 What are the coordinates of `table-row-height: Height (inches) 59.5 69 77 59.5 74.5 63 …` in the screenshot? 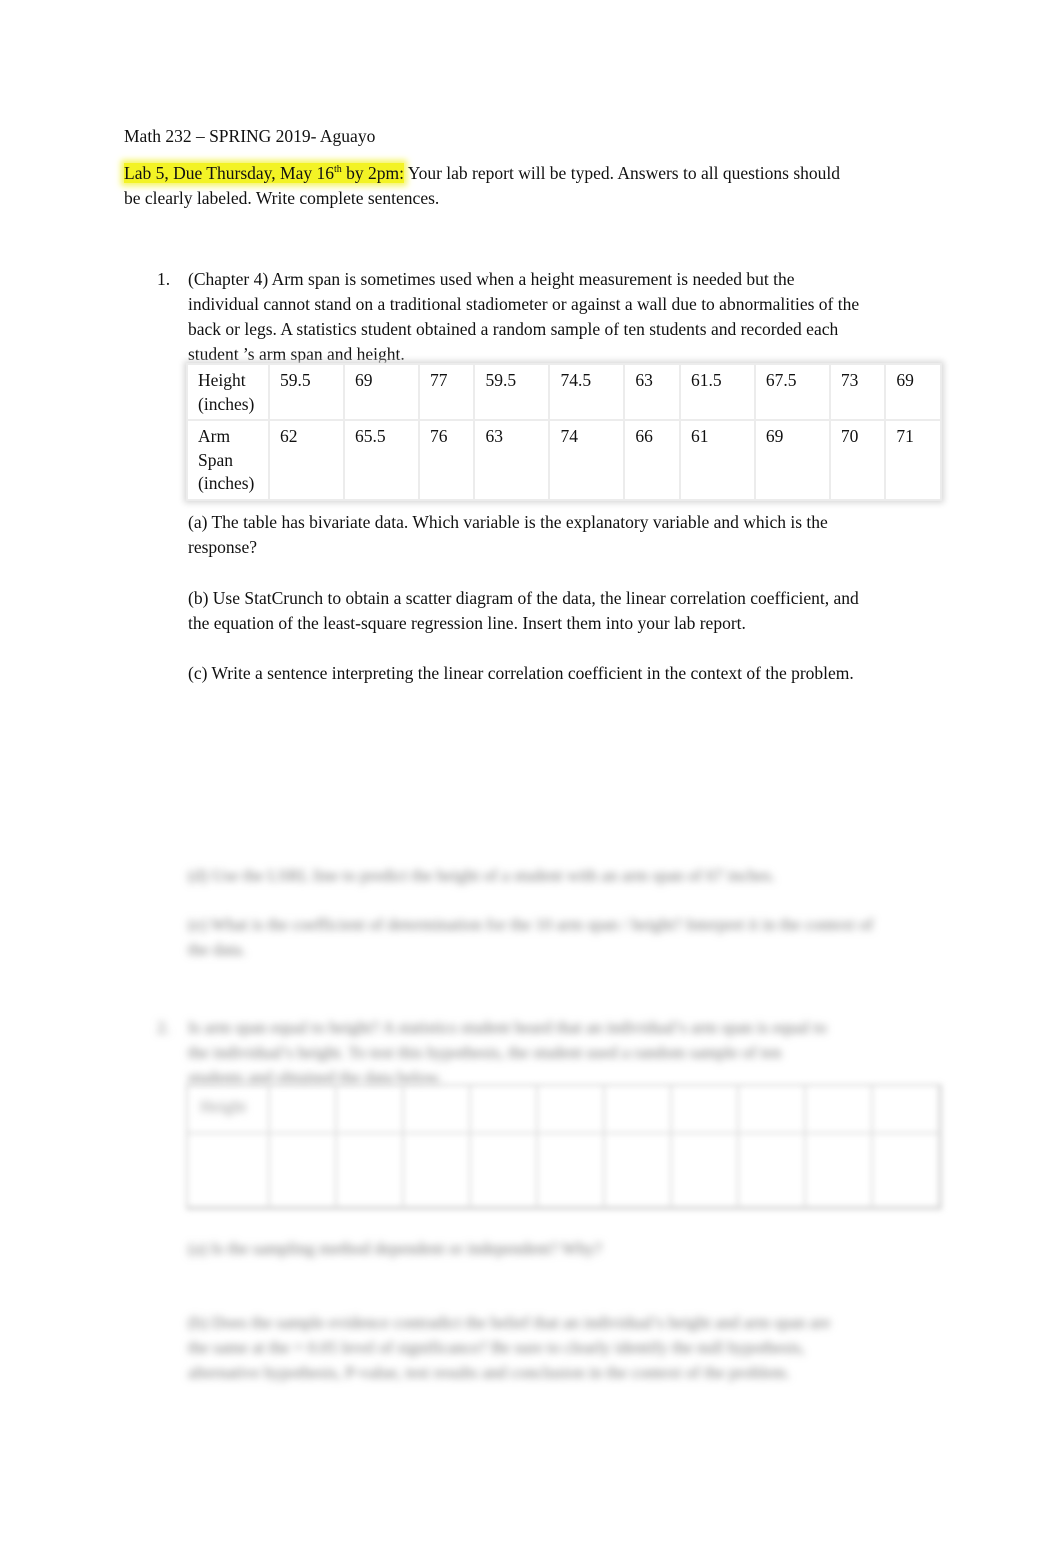 It's located at (564, 392).